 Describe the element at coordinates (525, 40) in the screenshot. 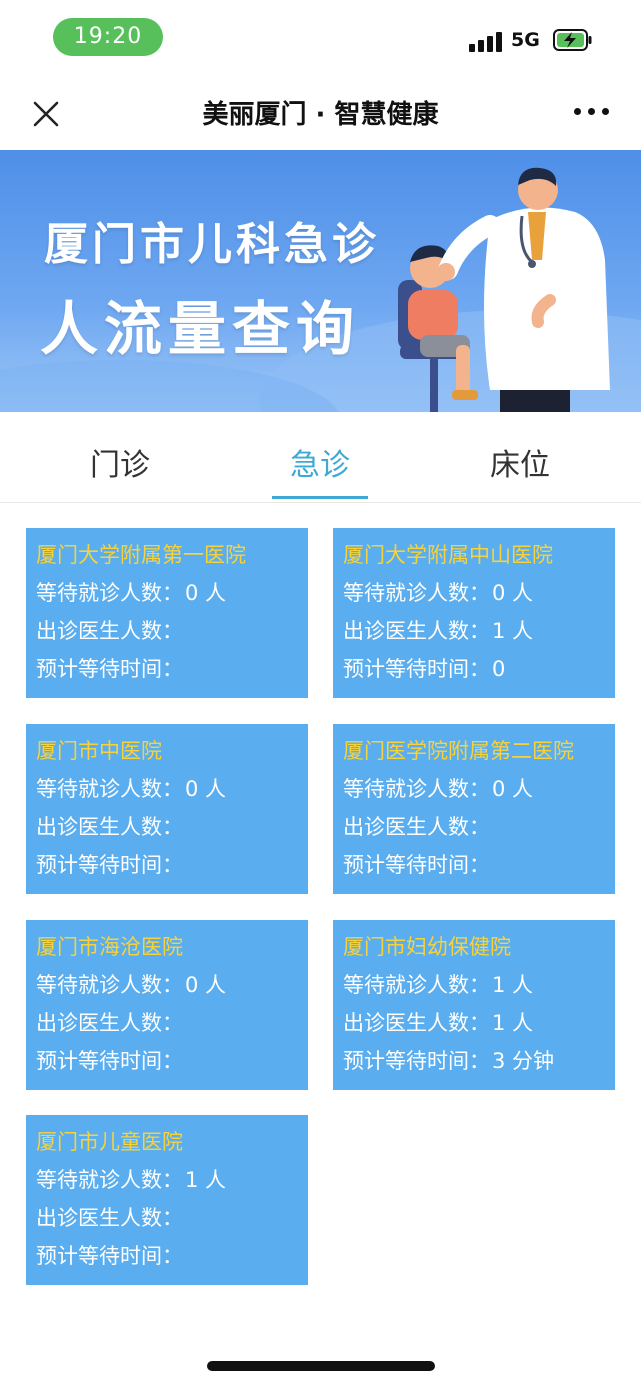

I see `network-type: 5G` at that location.